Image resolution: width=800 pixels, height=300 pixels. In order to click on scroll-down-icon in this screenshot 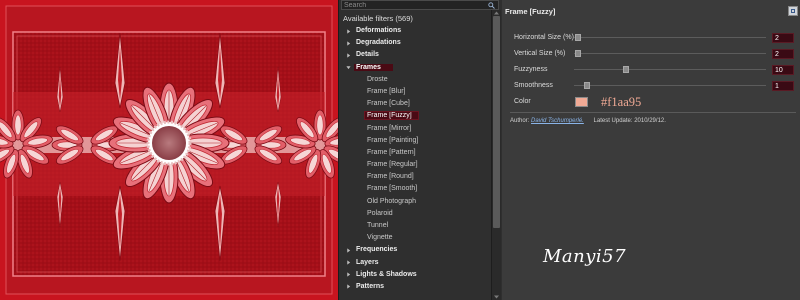, I will do `click(496, 297)`.